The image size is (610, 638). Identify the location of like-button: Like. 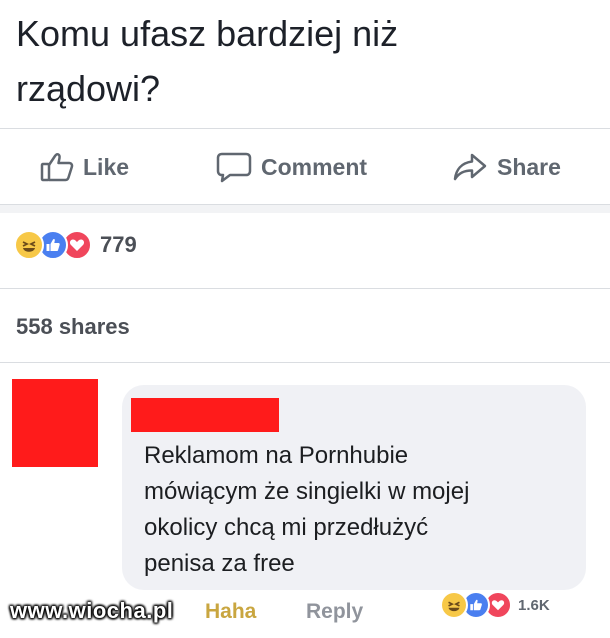
(84, 167).